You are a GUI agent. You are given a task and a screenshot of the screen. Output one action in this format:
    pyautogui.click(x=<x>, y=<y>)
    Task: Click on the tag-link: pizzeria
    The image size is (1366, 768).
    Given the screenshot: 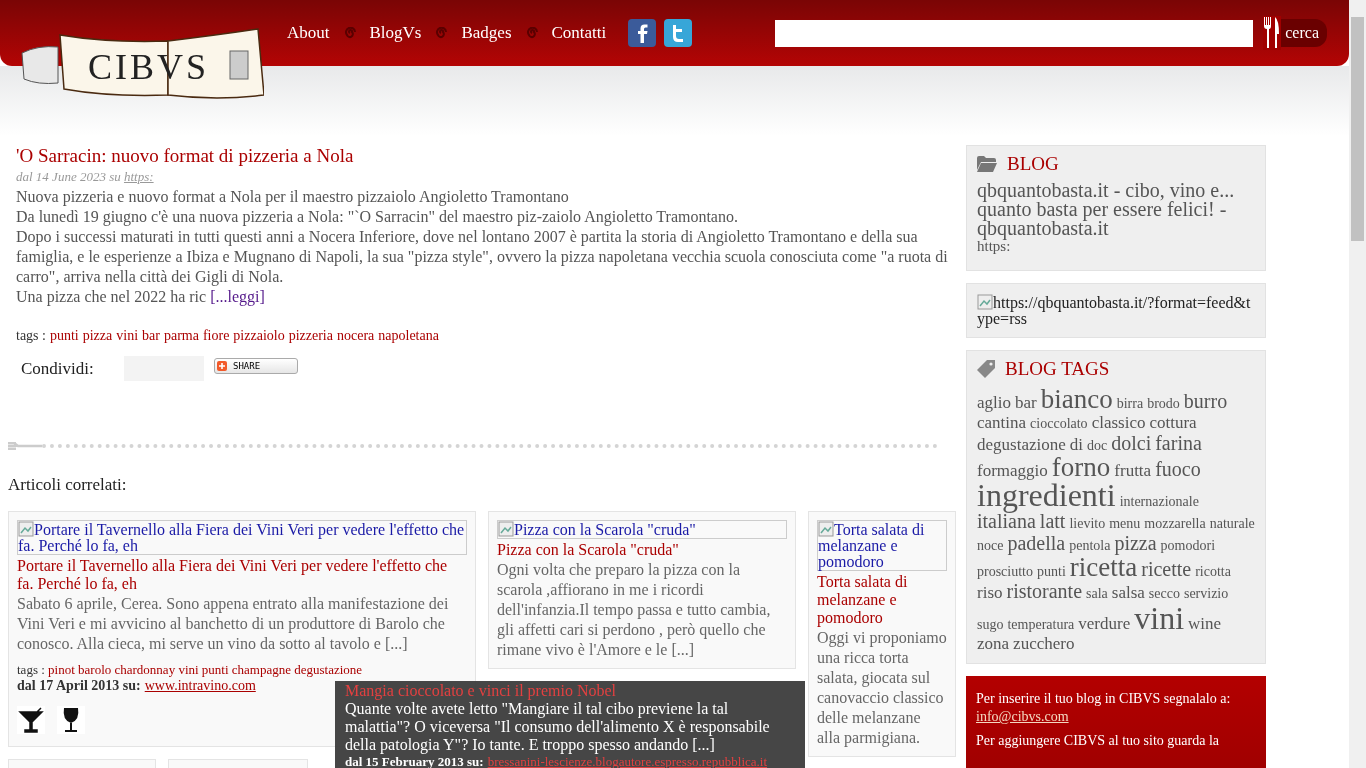 What is the action you would take?
    pyautogui.click(x=310, y=335)
    